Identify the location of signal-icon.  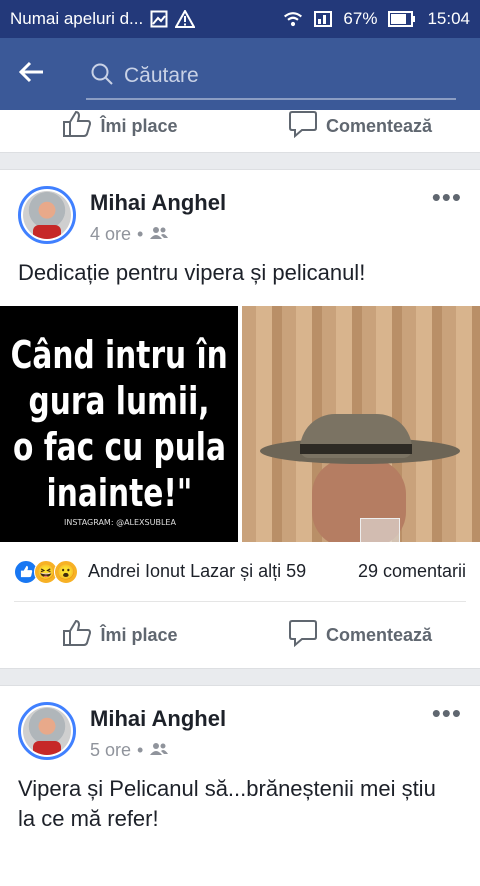
(323, 19).